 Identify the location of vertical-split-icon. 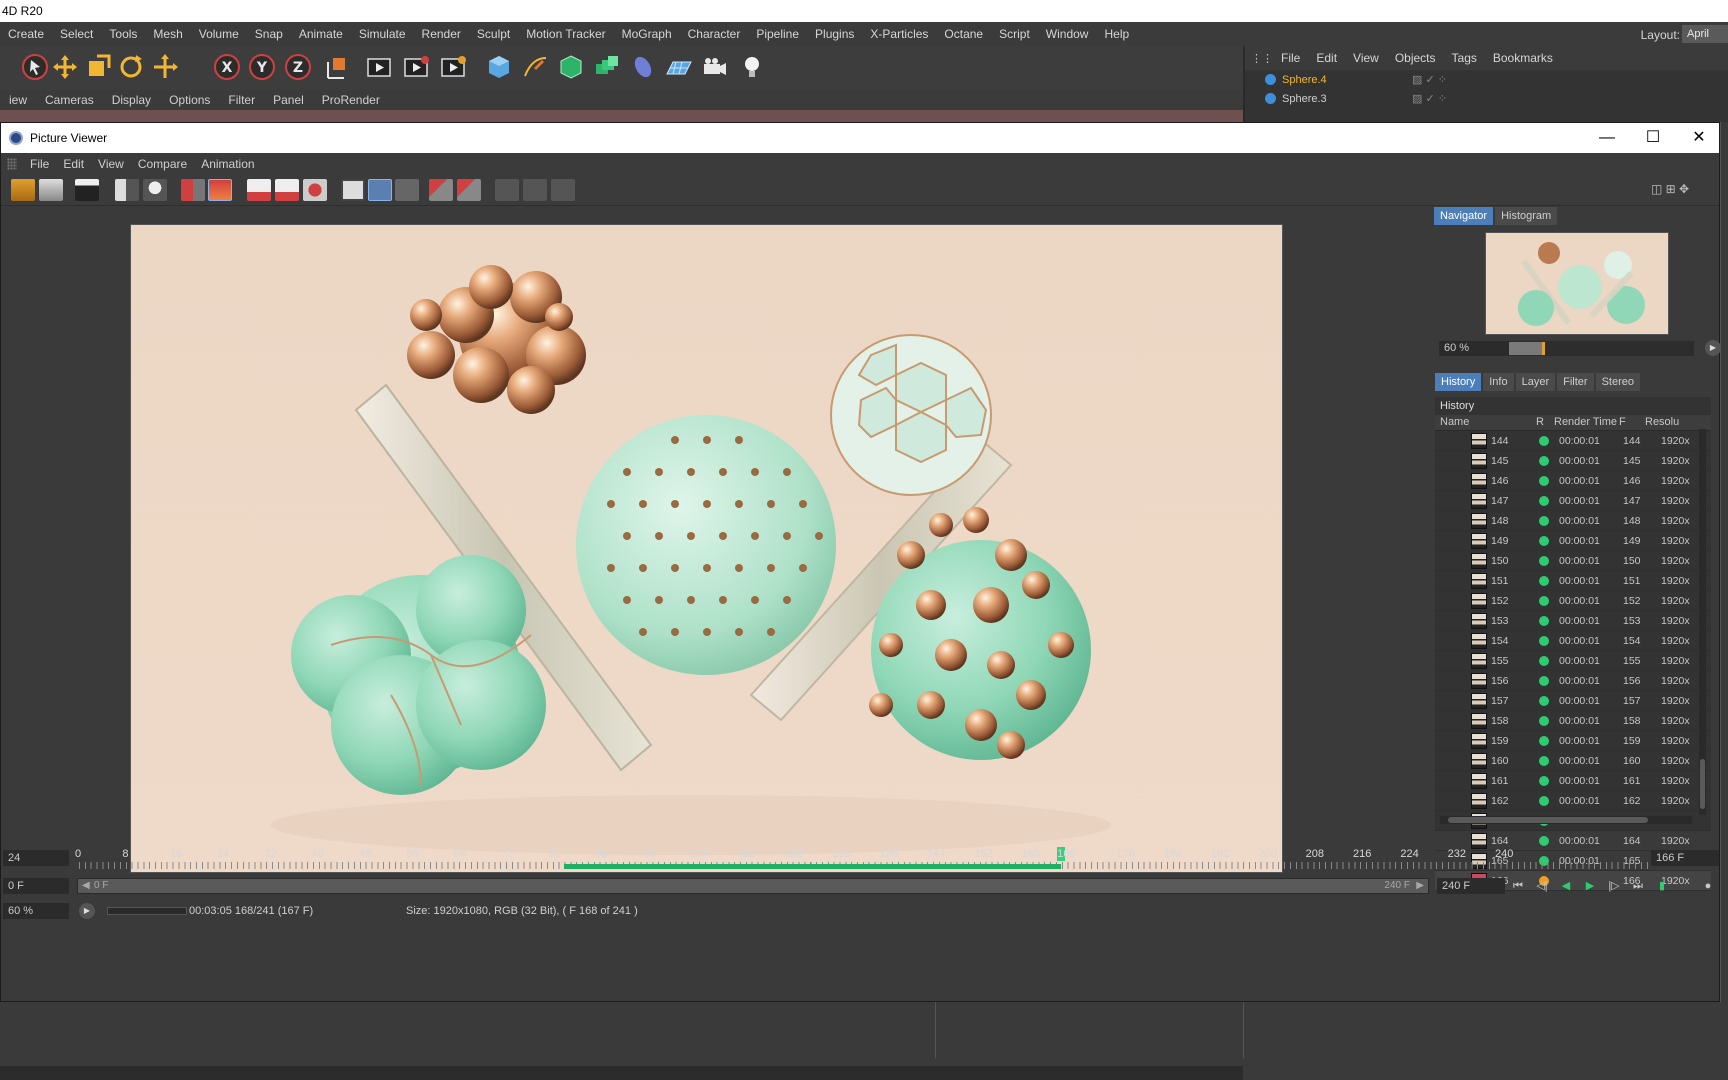
(535, 190).